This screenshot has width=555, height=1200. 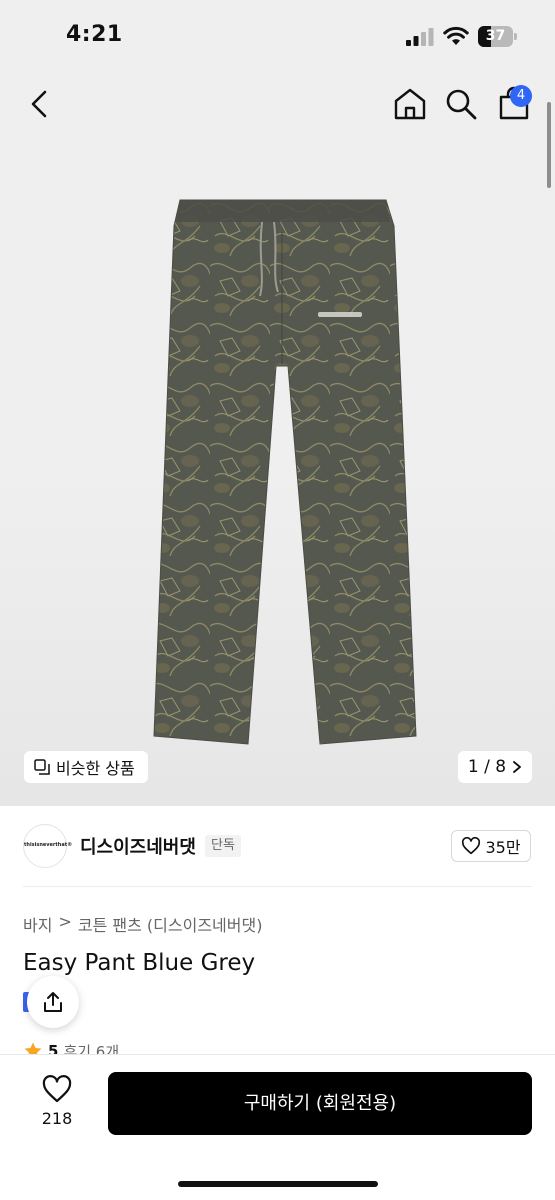 I want to click on similar-products-label: 비슷한 상품, so click(x=95, y=768).